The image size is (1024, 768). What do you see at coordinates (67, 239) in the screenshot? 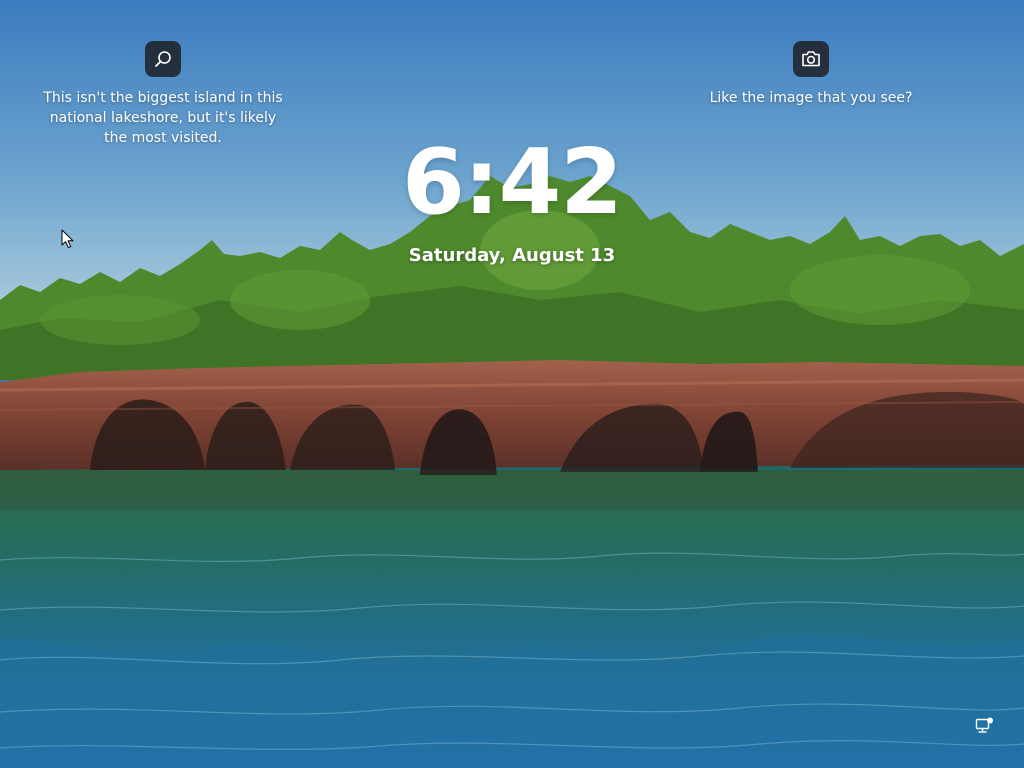
I see `mouse-cursor-icon` at bounding box center [67, 239].